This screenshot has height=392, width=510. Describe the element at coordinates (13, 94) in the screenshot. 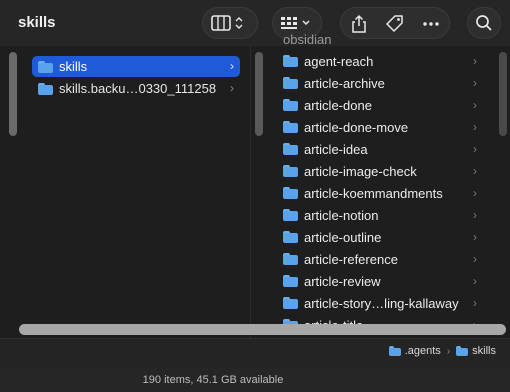

I see `column-1-scrollbar` at that location.